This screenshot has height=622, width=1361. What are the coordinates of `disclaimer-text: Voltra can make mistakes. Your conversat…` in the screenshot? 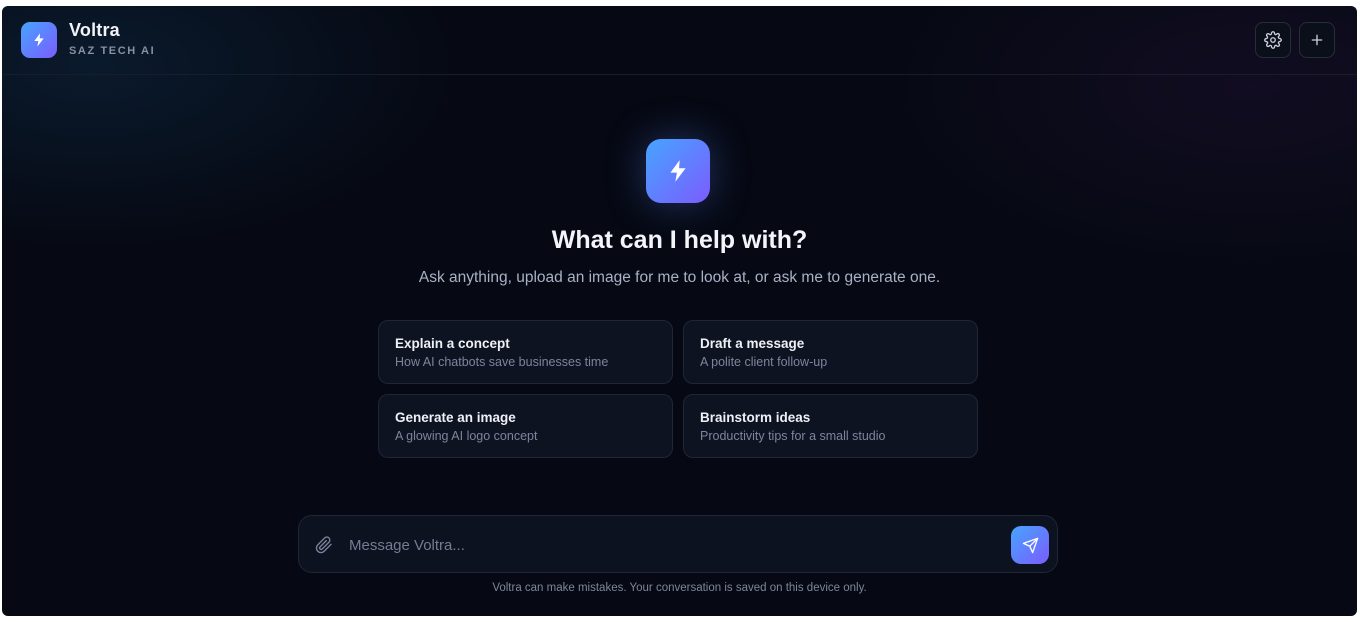 It's located at (679, 588).